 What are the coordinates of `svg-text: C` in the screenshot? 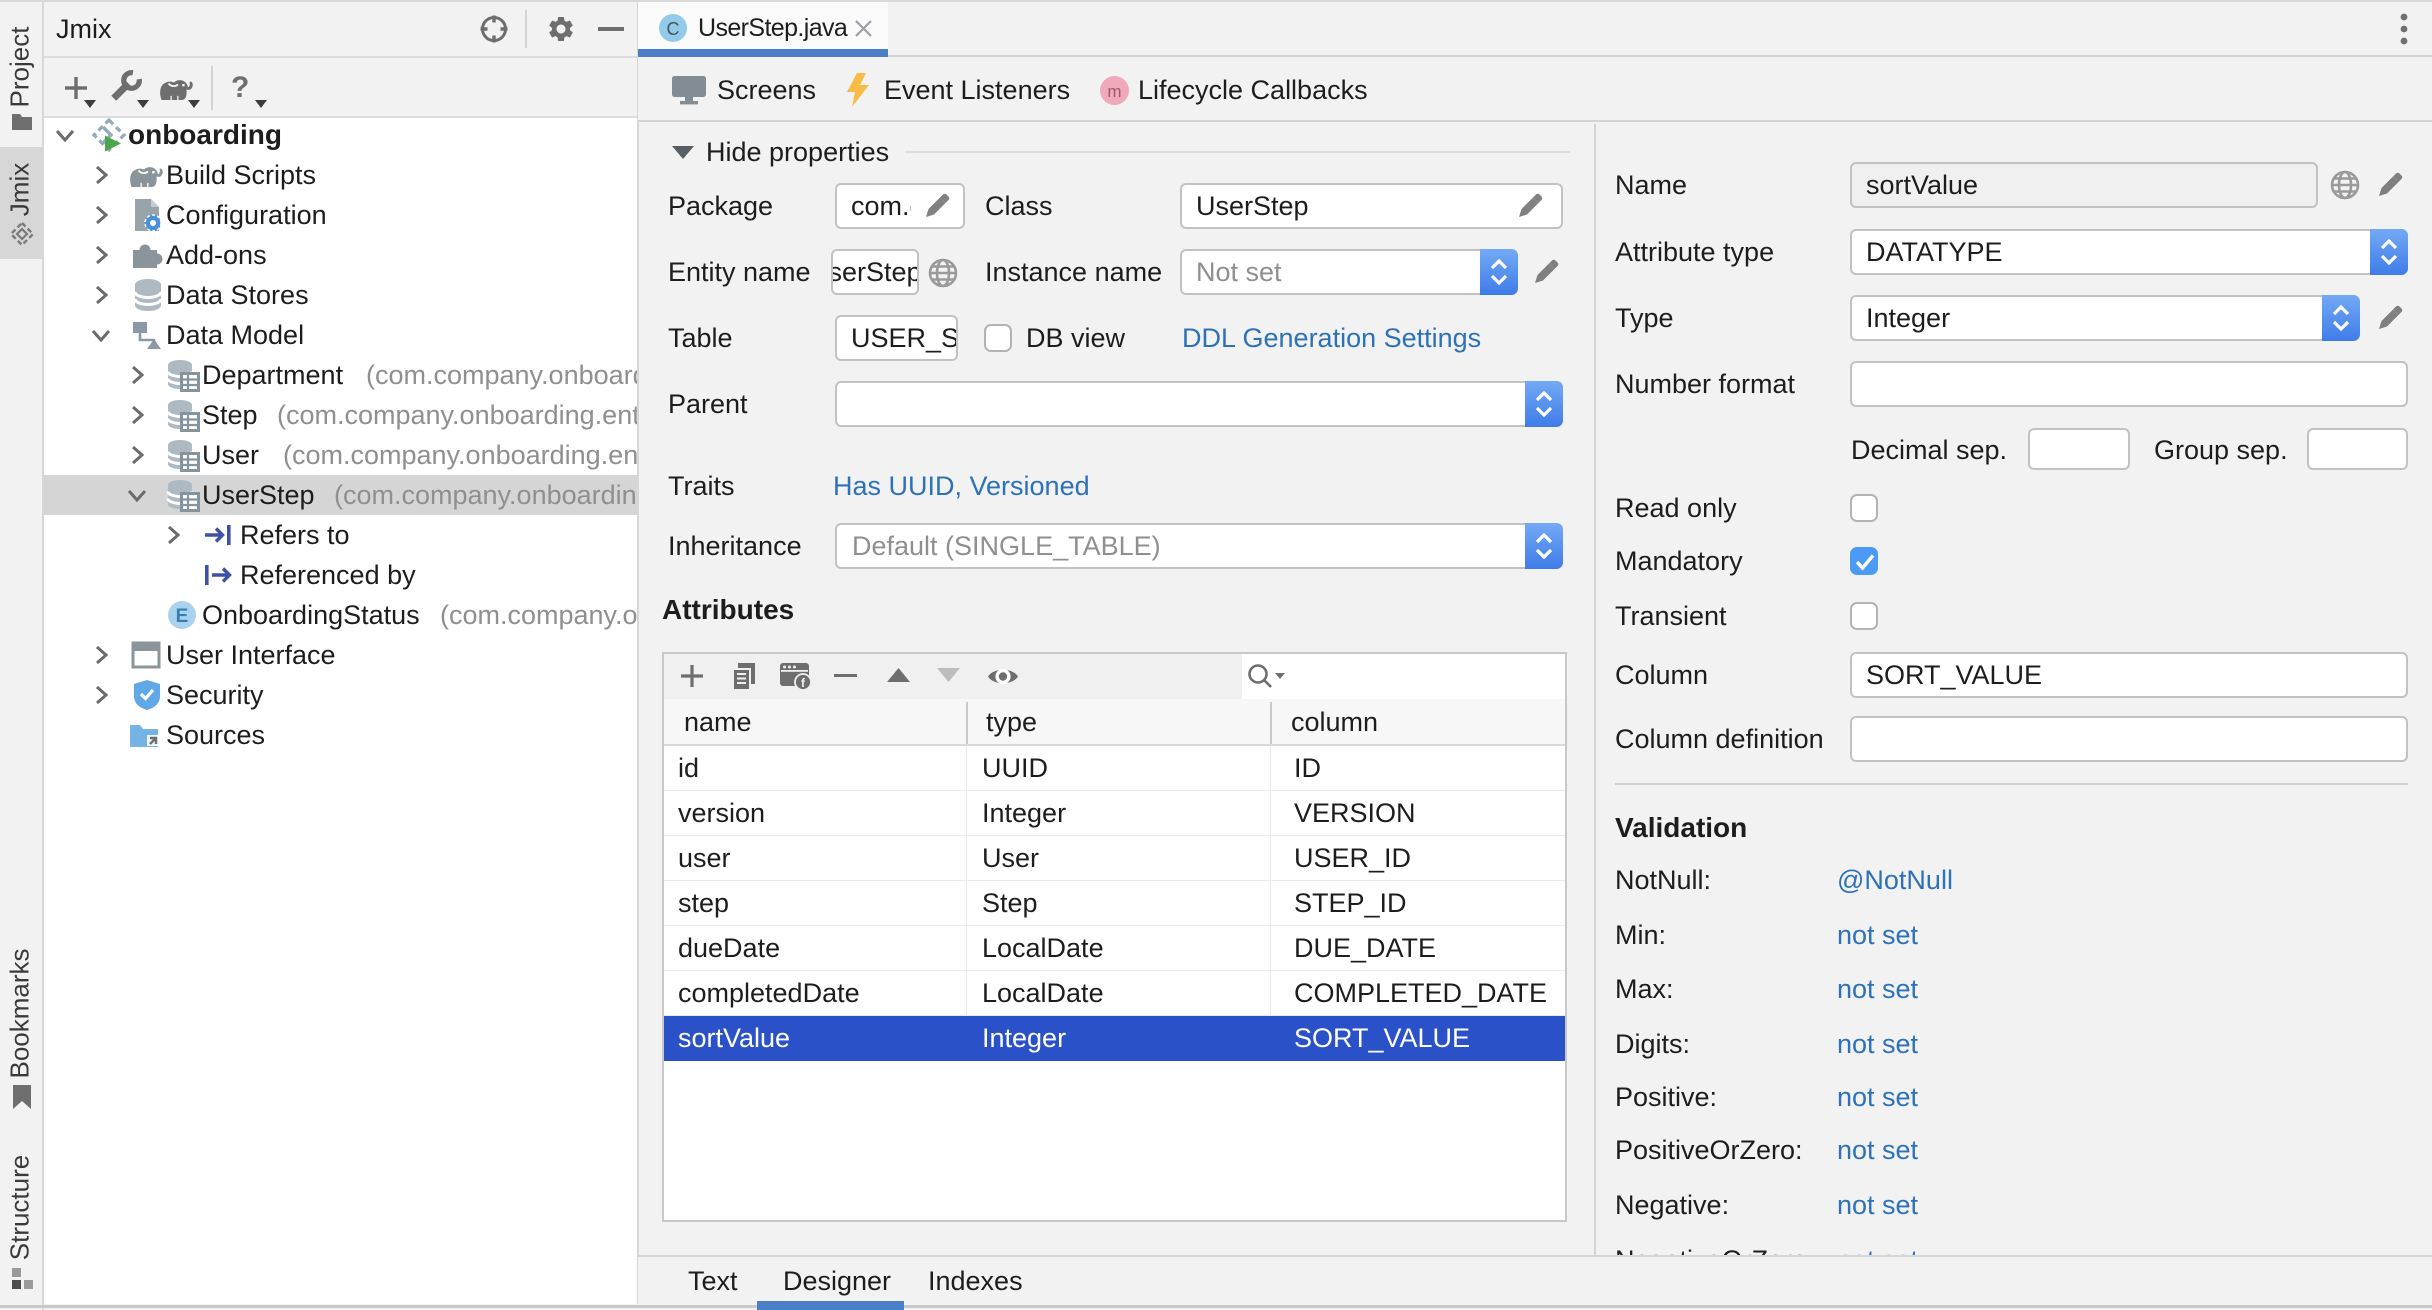 It's located at (673, 29).